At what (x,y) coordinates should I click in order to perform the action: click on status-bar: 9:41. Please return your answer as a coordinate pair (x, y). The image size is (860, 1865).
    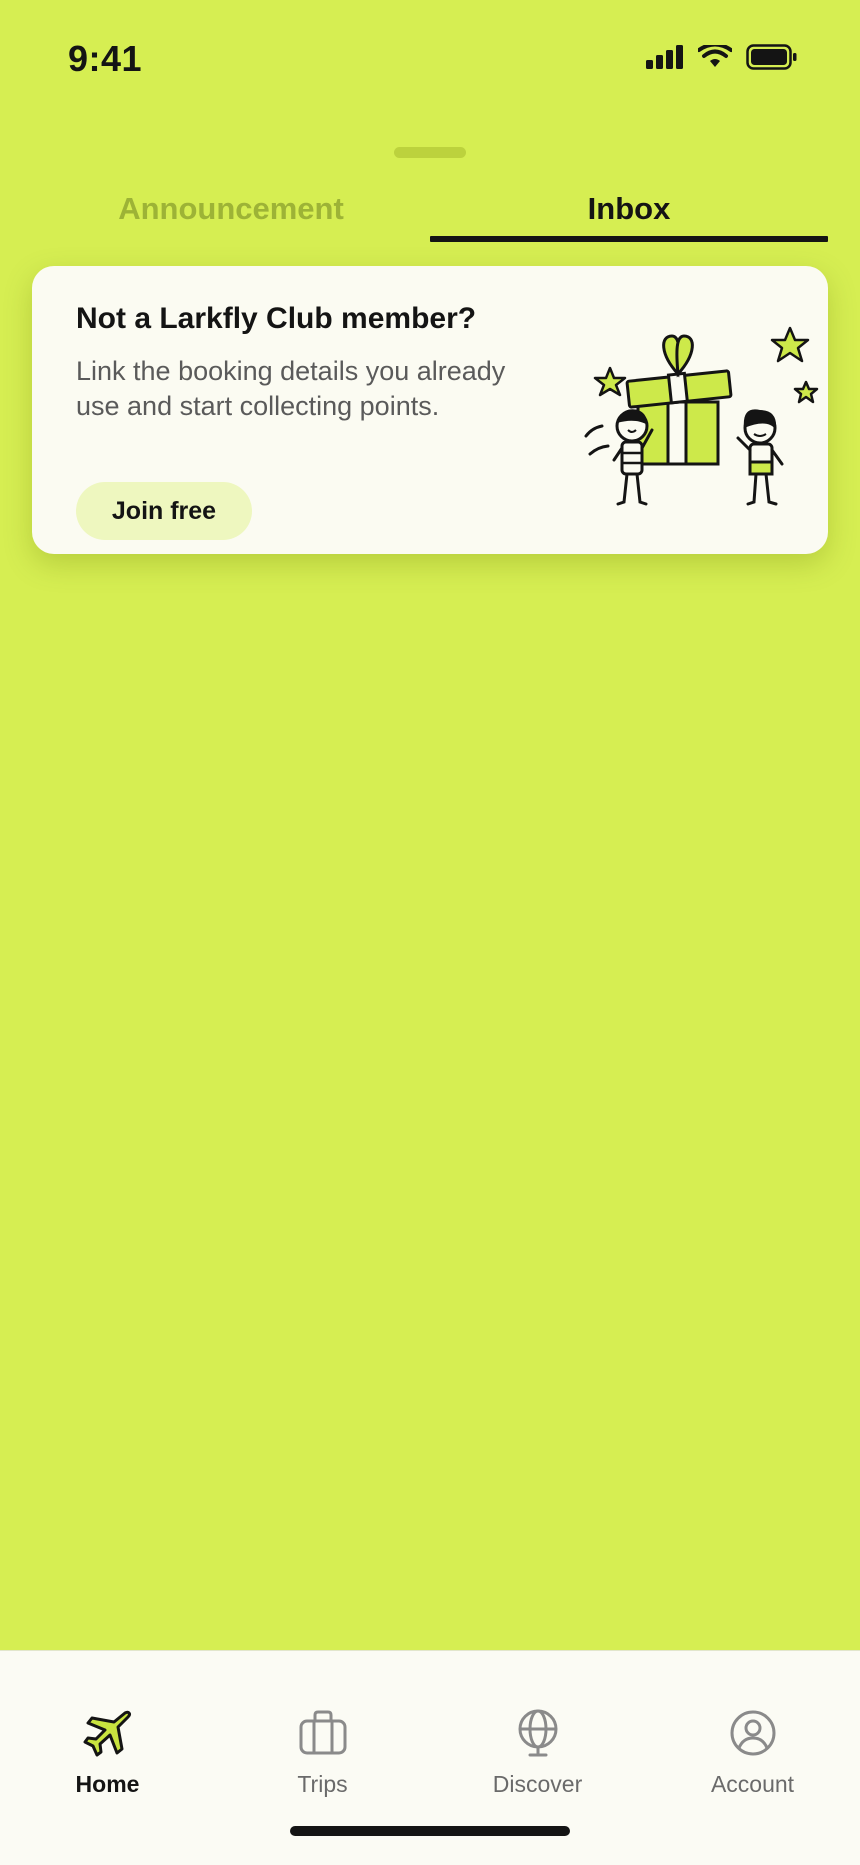
    Looking at the image, I should click on (430, 60).